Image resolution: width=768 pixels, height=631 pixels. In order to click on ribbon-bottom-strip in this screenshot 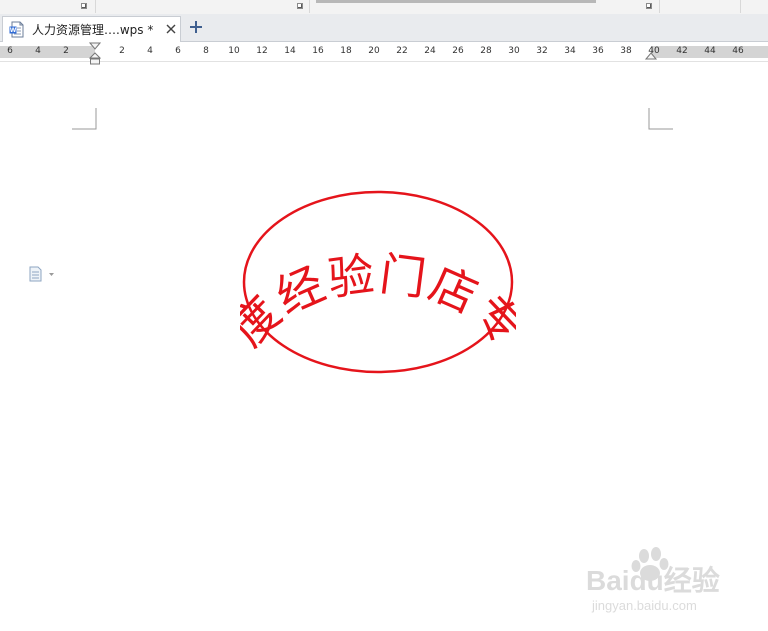, I will do `click(384, 7)`.